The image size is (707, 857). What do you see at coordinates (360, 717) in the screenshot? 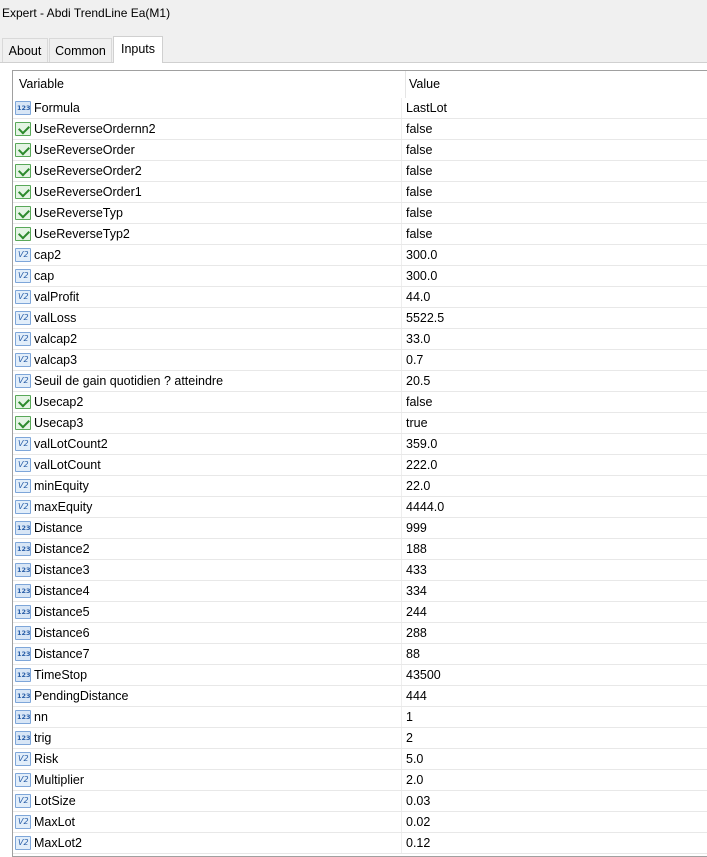
I see `table-row: nn 1` at bounding box center [360, 717].